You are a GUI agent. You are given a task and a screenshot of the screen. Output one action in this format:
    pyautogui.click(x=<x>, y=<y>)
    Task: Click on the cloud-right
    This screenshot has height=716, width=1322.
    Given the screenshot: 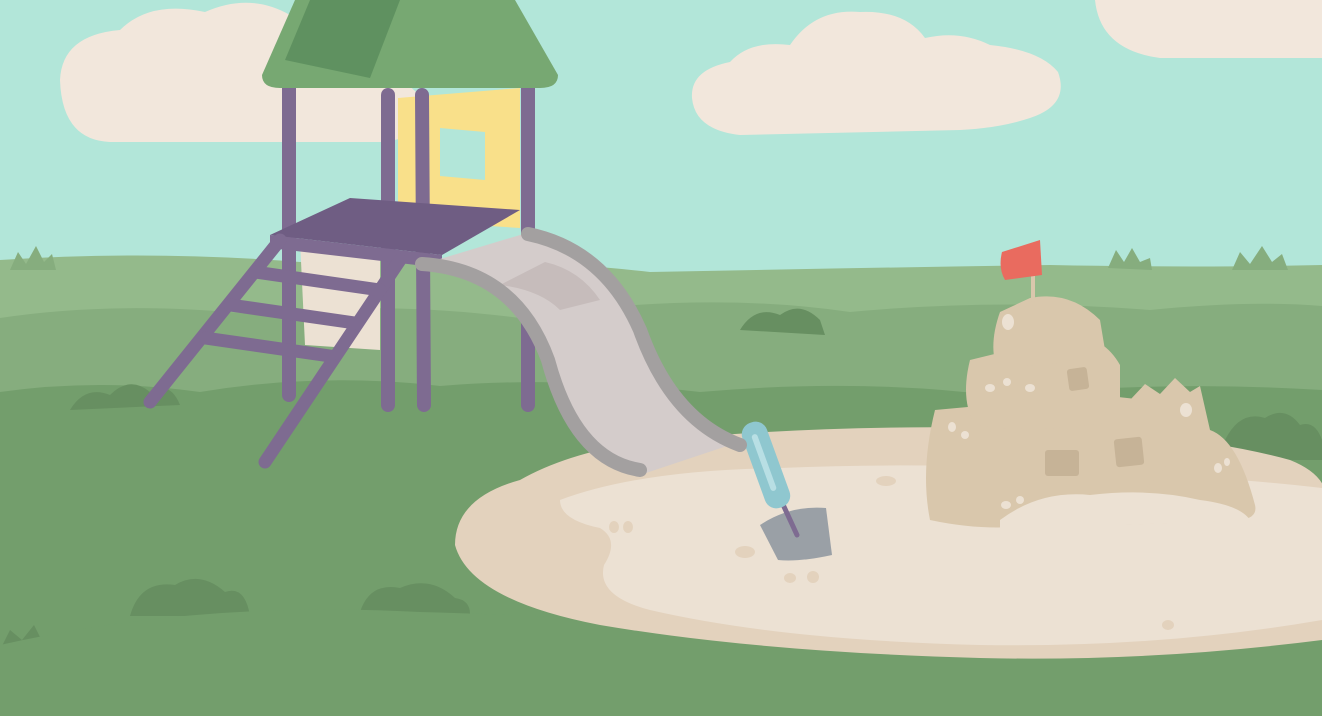 What is the action you would take?
    pyautogui.click(x=1208, y=29)
    